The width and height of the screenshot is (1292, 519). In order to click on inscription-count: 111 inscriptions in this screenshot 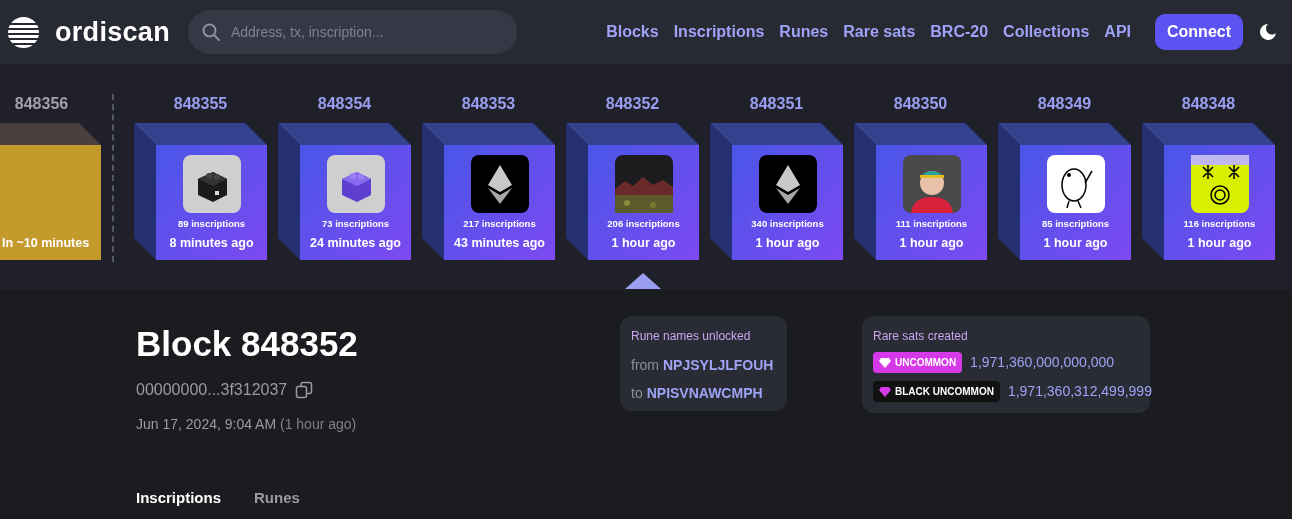, I will do `click(931, 224)`.